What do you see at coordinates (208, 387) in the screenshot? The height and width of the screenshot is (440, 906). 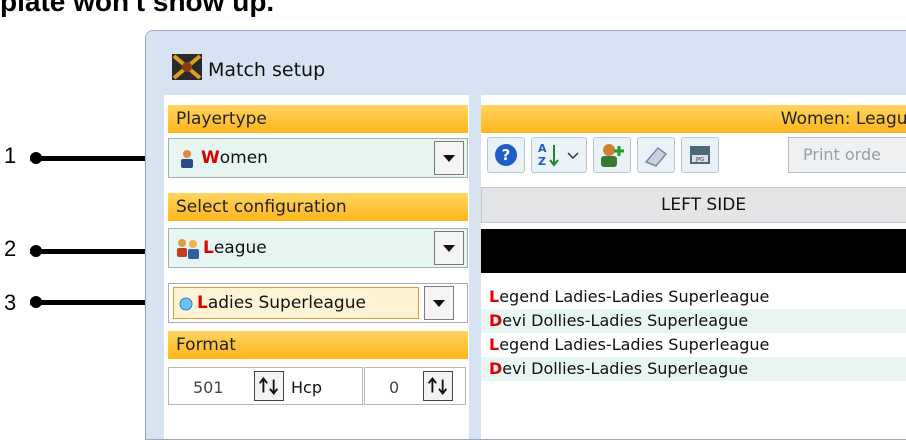 I see `start-score-value: 501` at bounding box center [208, 387].